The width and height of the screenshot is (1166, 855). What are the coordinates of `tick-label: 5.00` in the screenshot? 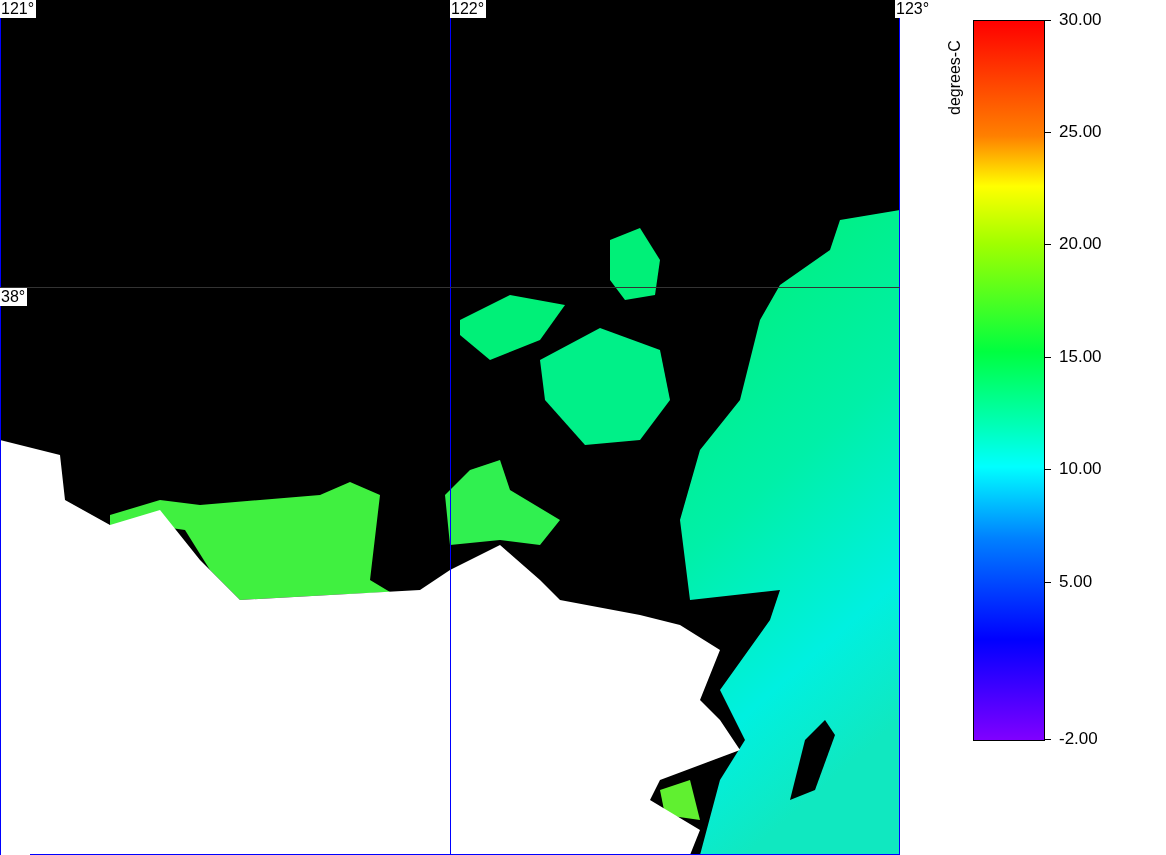 It's located at (1076, 582).